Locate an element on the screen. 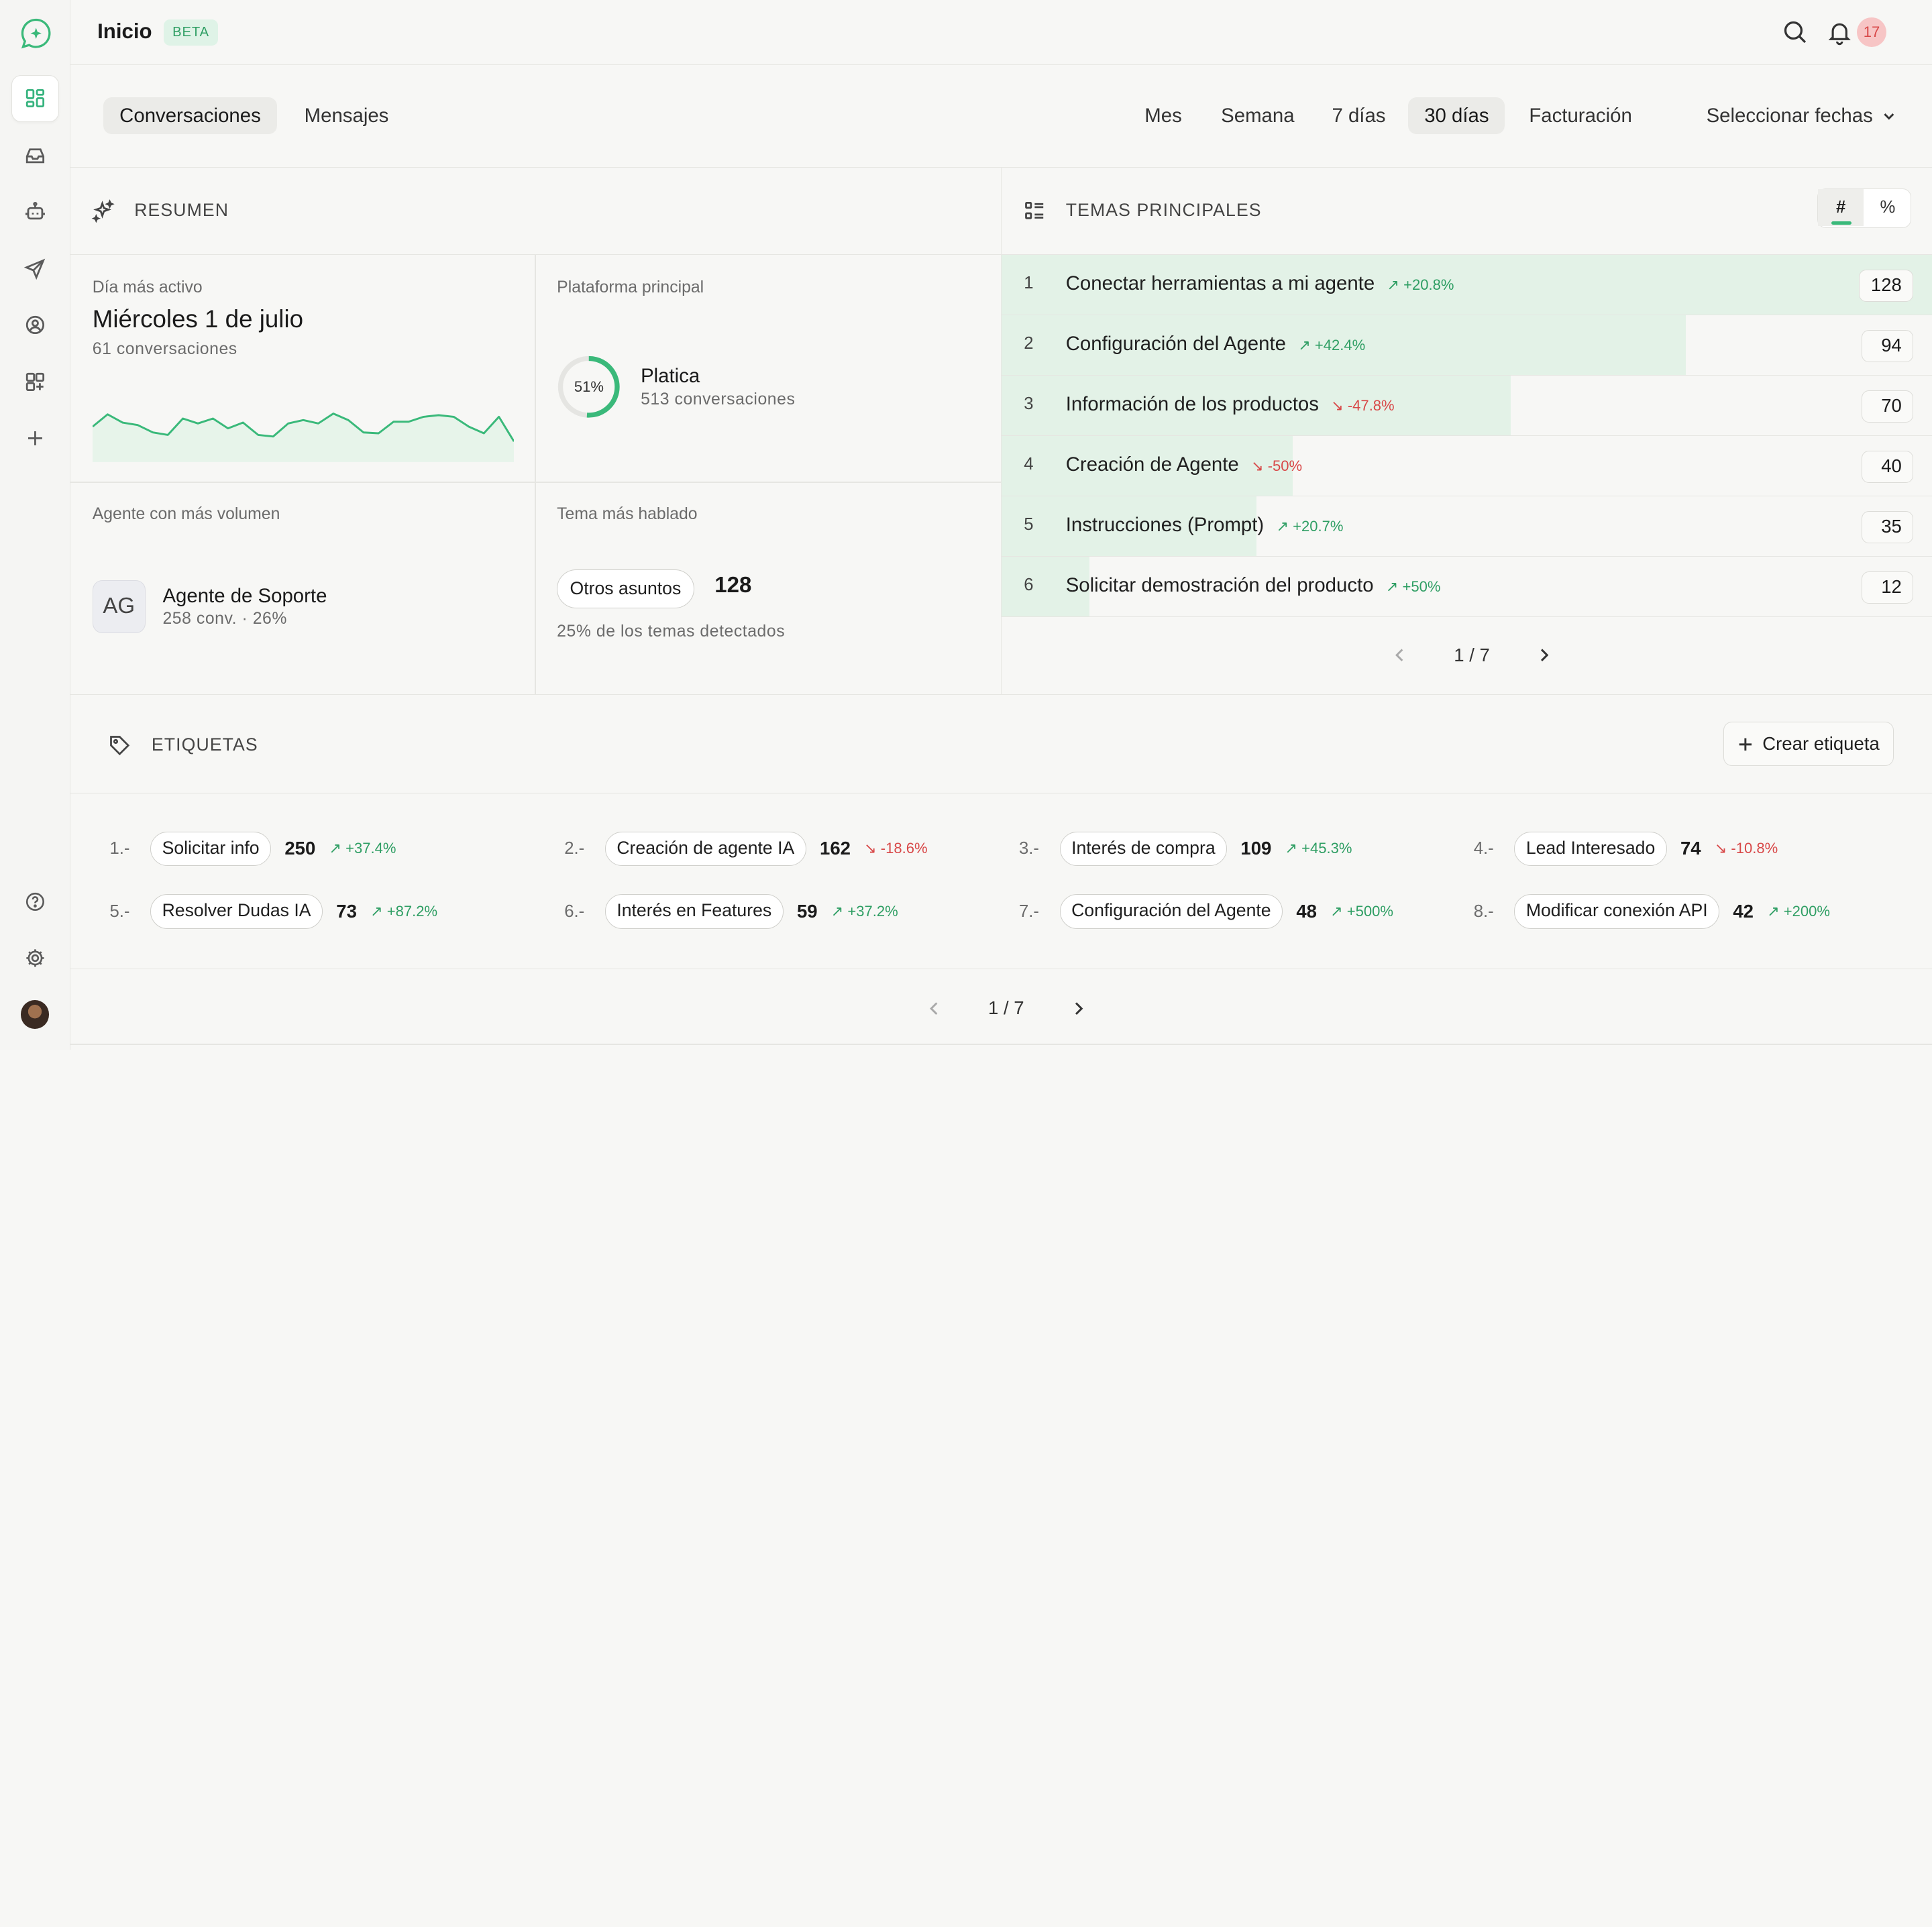 The height and width of the screenshot is (1927, 1932). topic-trend: ↗ +42.4% is located at coordinates (1332, 345).